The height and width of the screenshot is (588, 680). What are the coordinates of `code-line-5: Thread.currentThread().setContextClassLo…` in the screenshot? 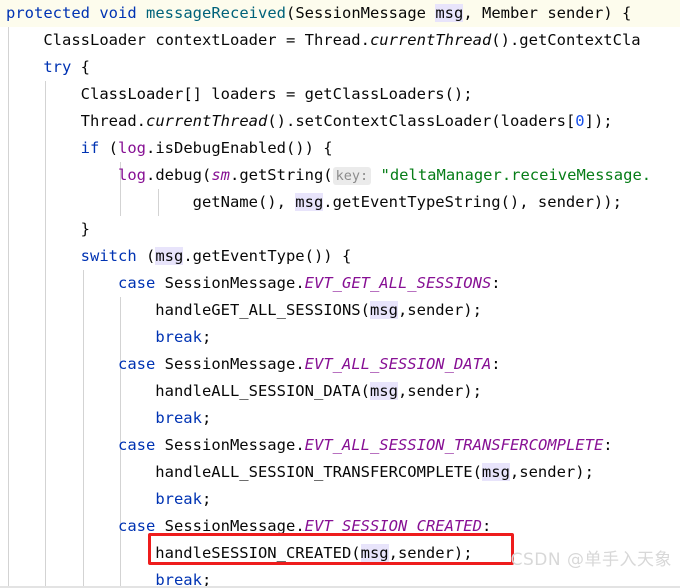 It's located at (340, 121).